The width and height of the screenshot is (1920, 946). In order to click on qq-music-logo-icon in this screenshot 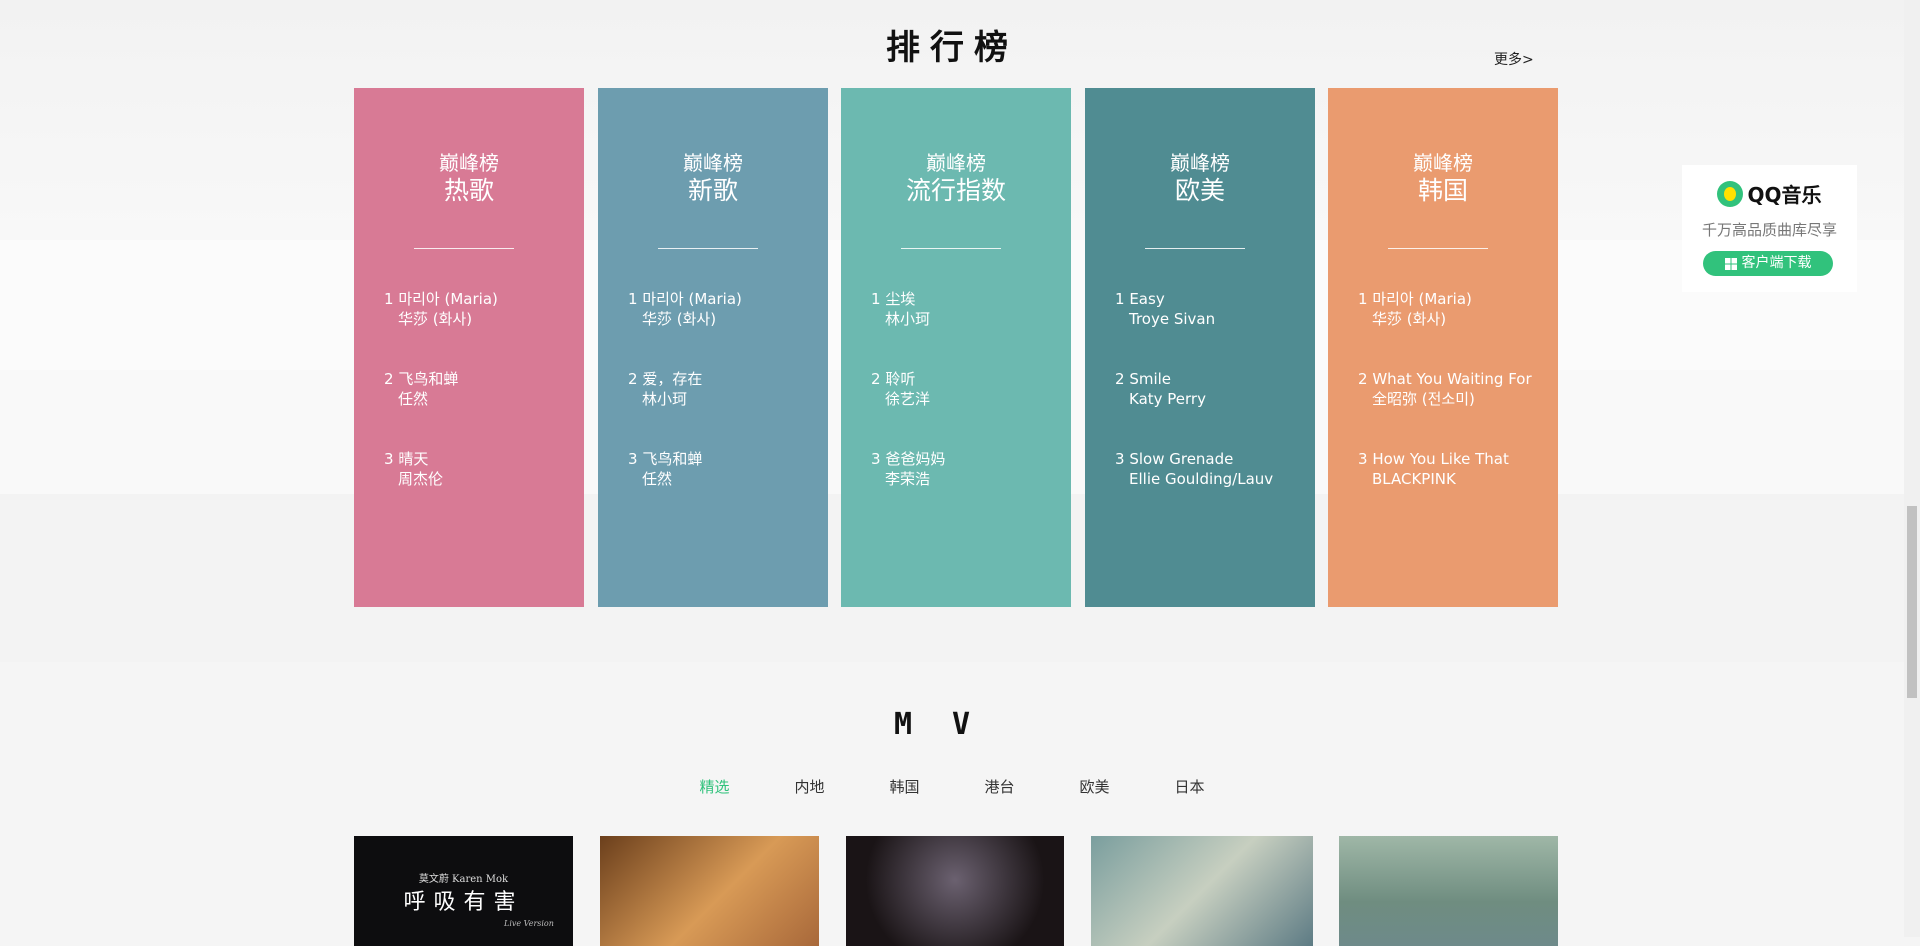, I will do `click(1730, 193)`.